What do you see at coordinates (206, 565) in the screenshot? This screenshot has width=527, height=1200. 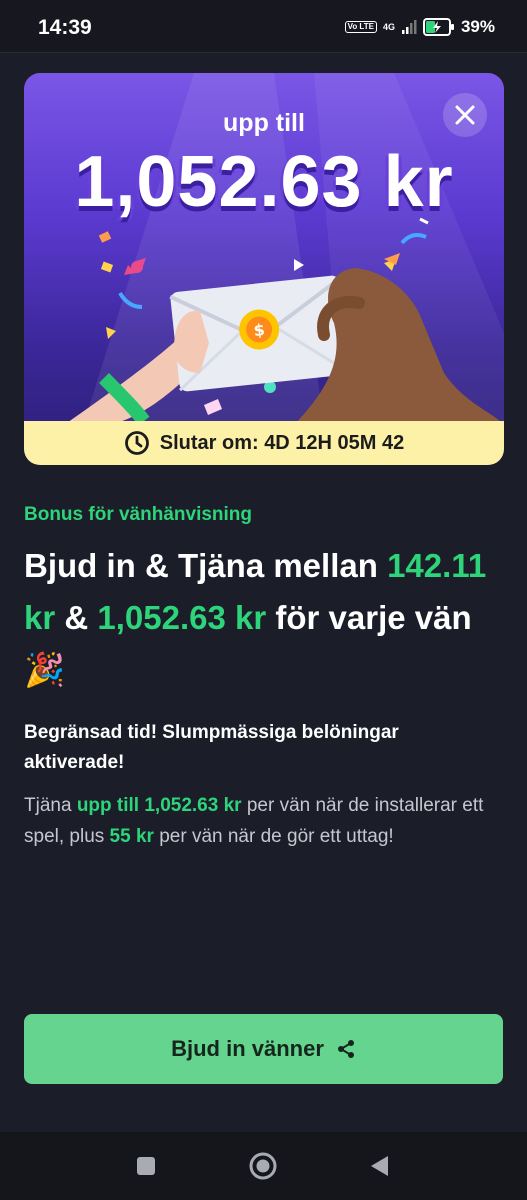 I see `headline-text: Bjud in & Tjäna mellan` at bounding box center [206, 565].